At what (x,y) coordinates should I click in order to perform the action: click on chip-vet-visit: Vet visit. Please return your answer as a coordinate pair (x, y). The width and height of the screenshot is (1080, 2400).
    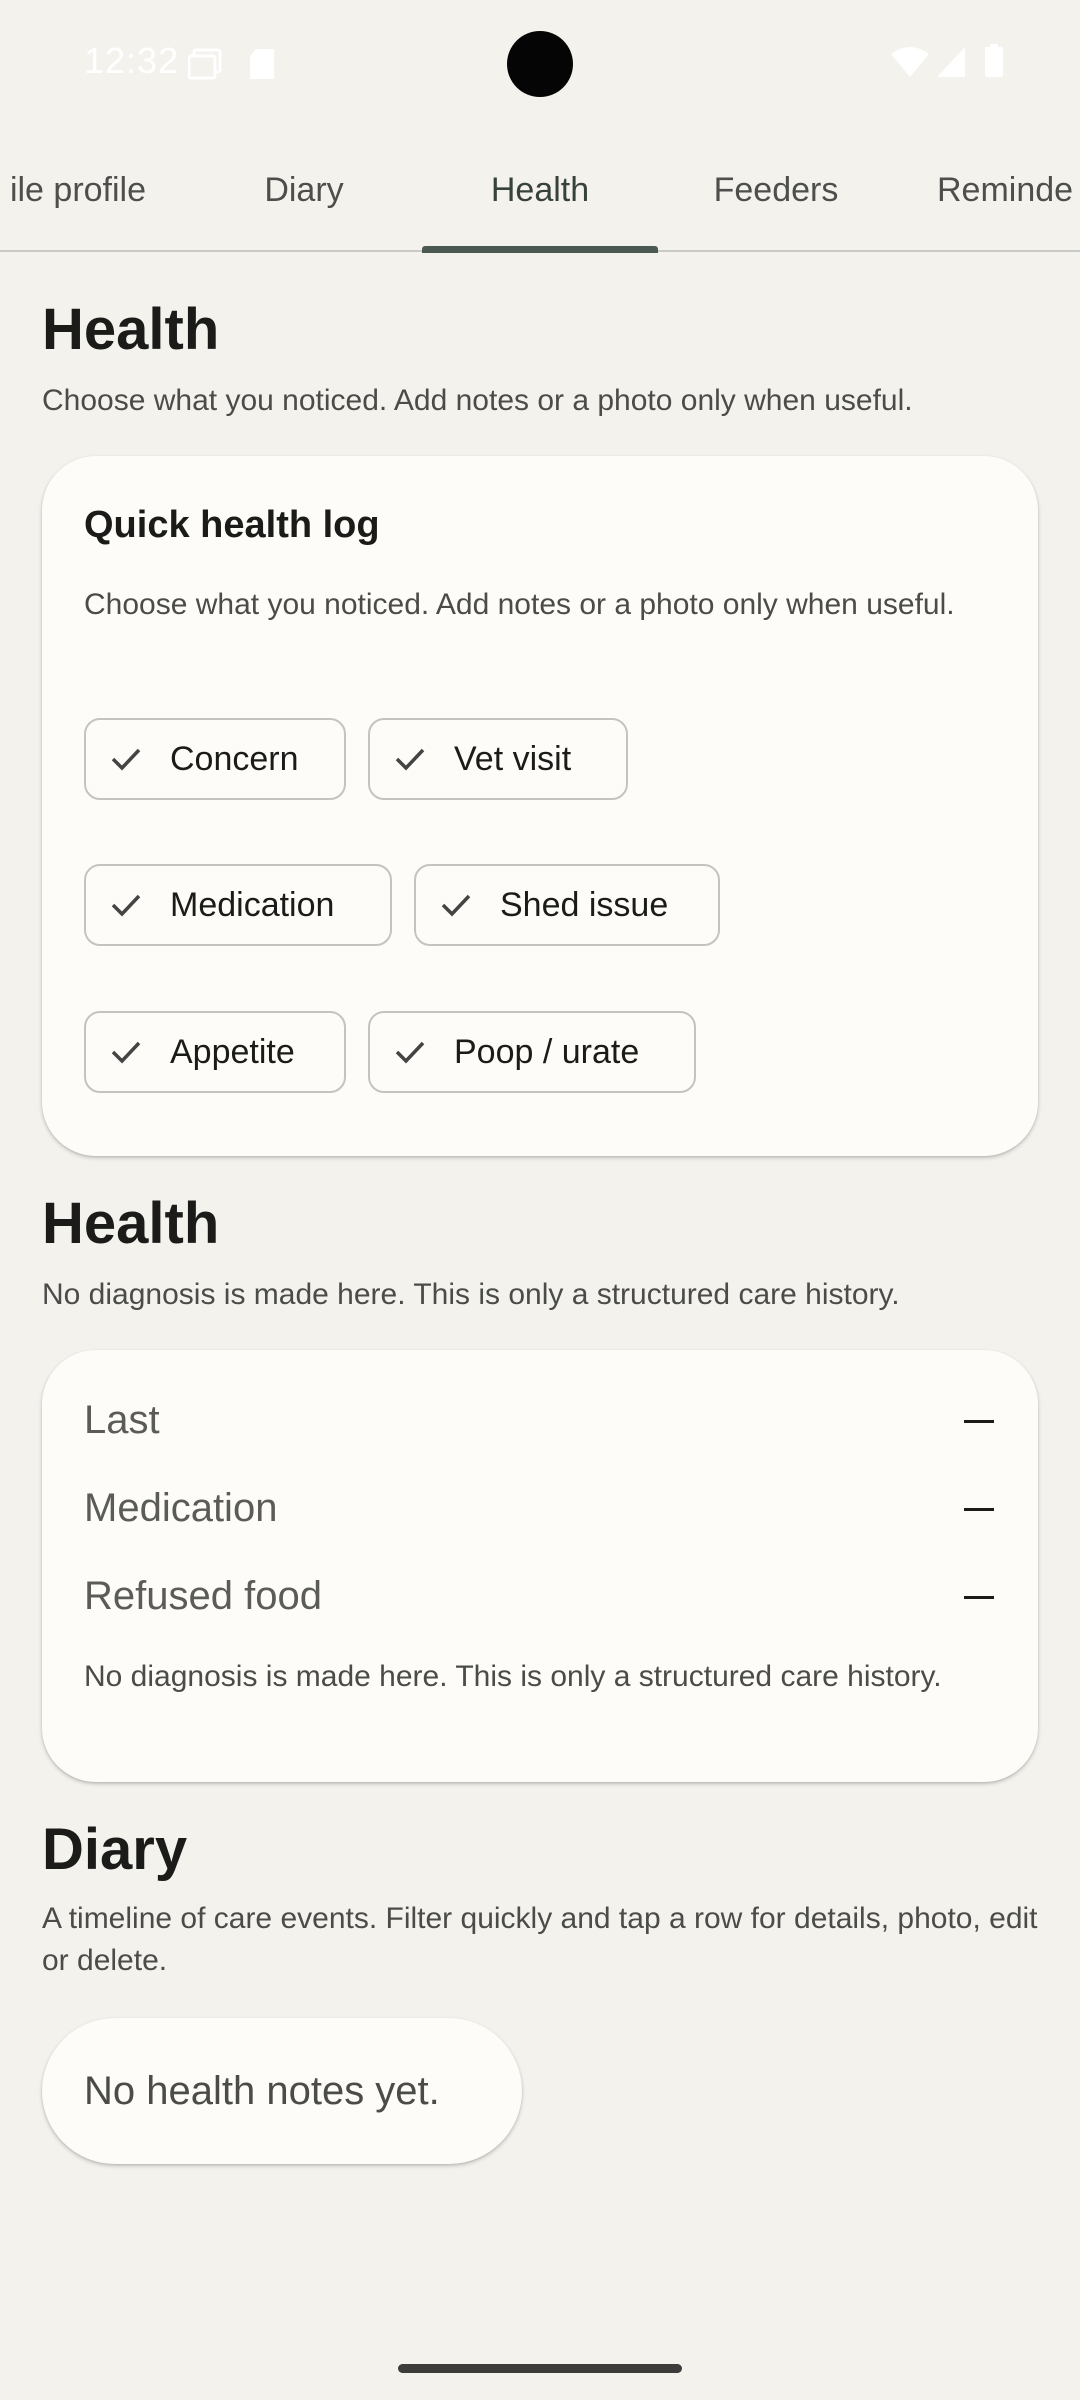
    Looking at the image, I should click on (498, 759).